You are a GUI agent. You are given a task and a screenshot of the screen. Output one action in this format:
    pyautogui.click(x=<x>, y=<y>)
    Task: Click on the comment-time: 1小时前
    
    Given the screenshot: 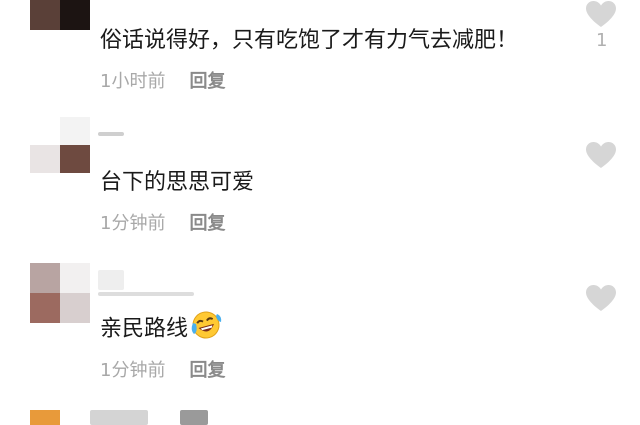 What is the action you would take?
    pyautogui.click(x=133, y=81)
    